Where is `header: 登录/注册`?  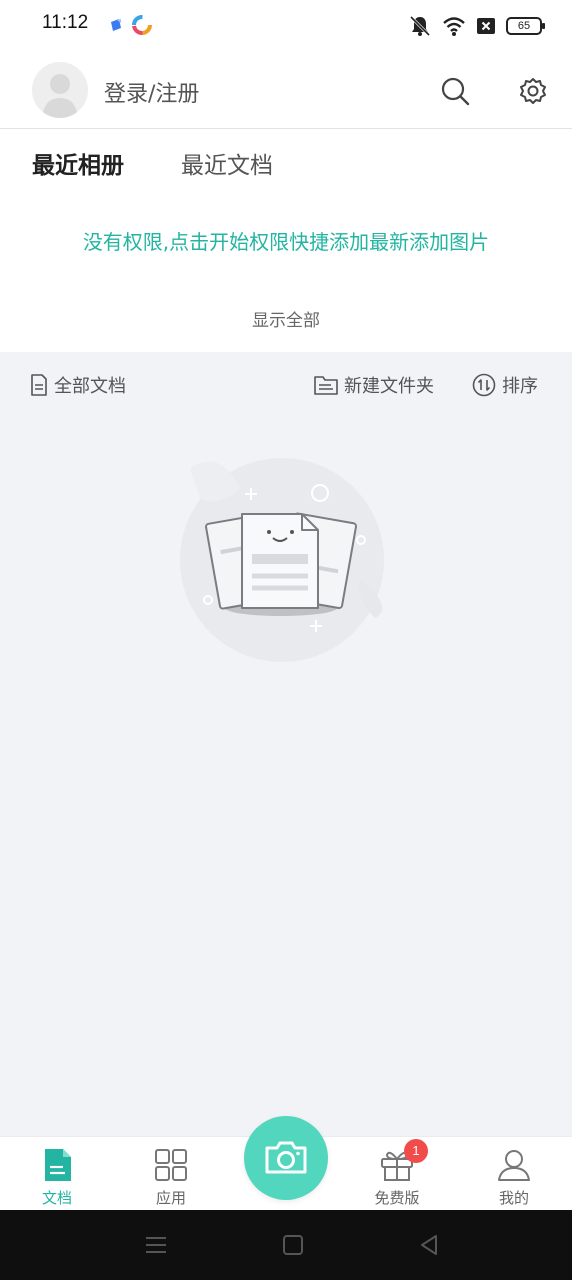 header: 登录/注册 is located at coordinates (286, 90).